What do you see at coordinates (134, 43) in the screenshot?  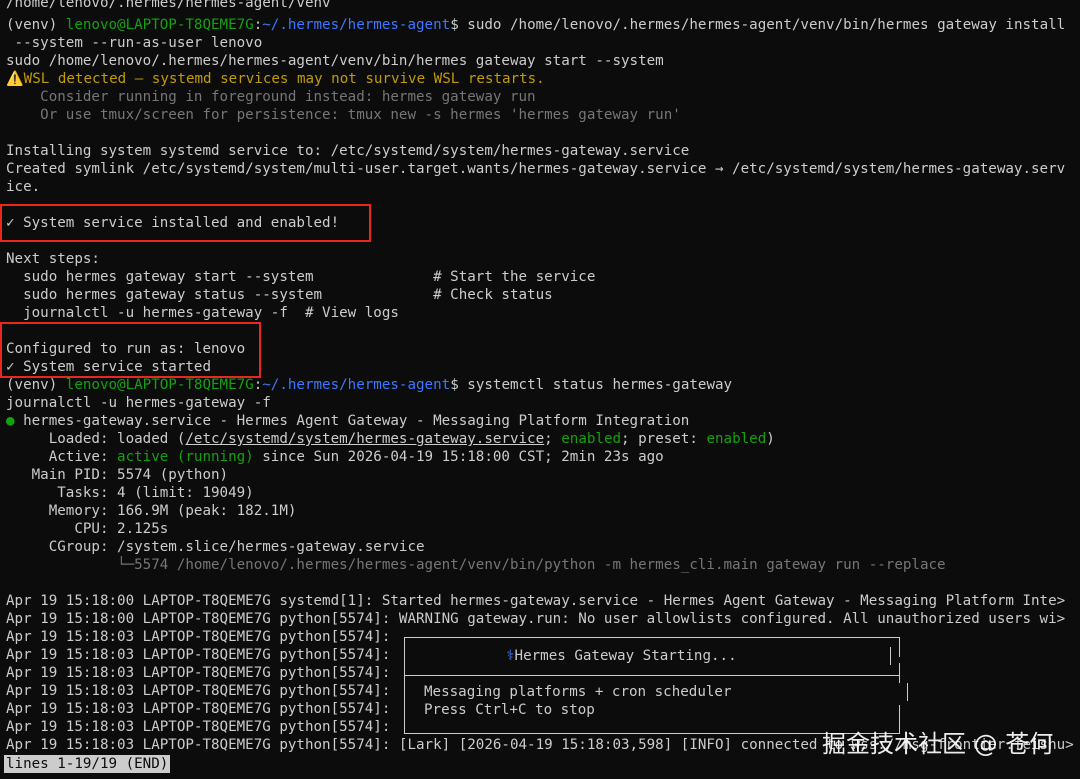 I see `command-wrap: --system --run-as-user lenovo` at bounding box center [134, 43].